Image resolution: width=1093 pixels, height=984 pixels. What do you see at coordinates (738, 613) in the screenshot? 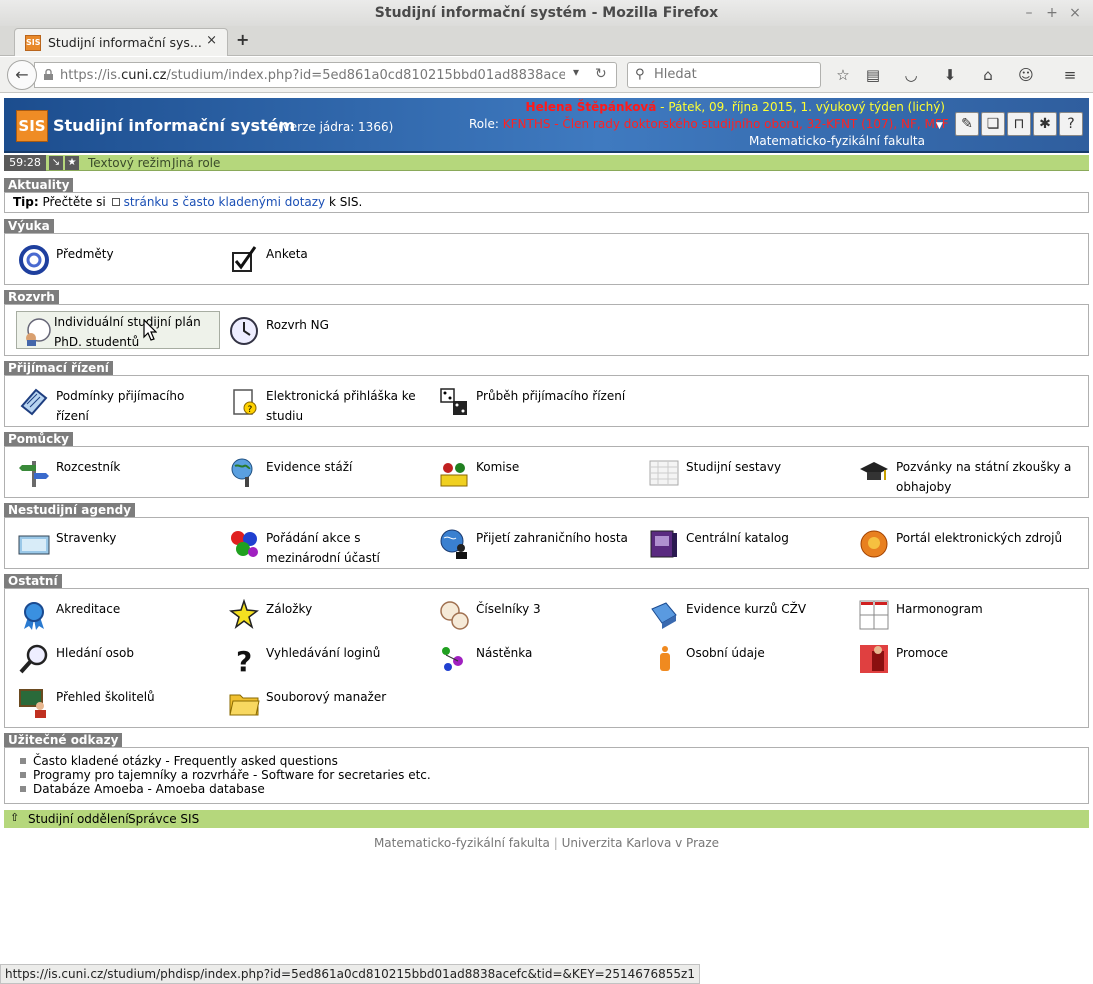
I see `tile-evidence-czv: Evidence kurzů CŽV` at bounding box center [738, 613].